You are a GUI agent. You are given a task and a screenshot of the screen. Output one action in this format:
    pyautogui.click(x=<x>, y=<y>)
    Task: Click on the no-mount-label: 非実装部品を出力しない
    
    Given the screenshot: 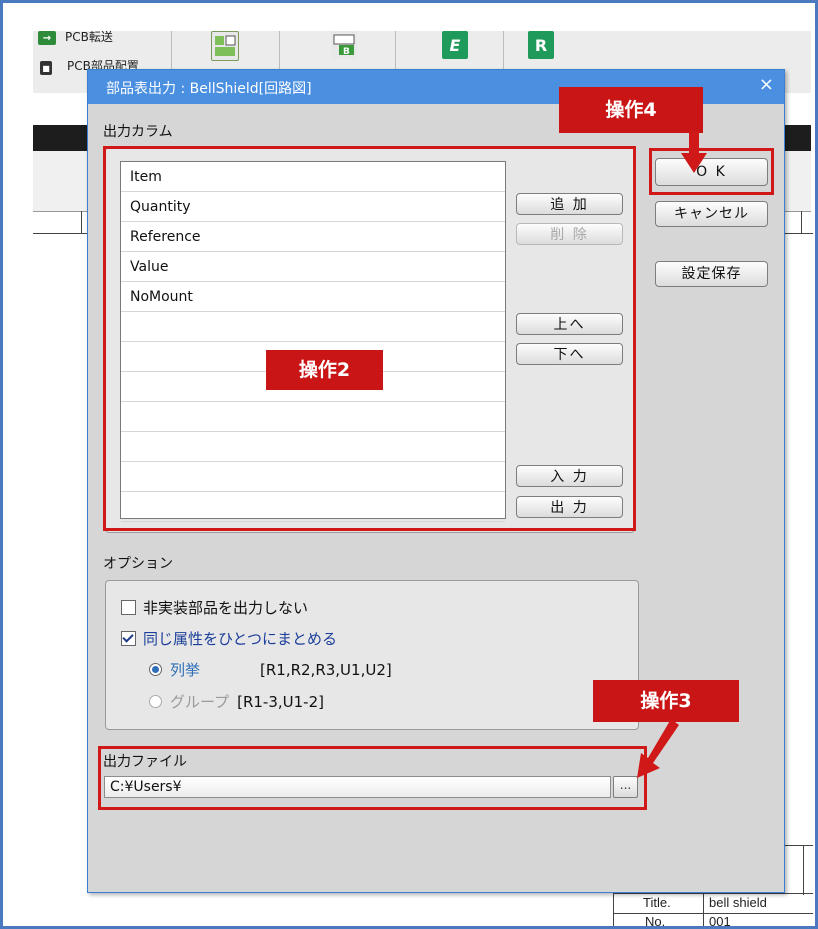 What is the action you would take?
    pyautogui.click(x=226, y=608)
    